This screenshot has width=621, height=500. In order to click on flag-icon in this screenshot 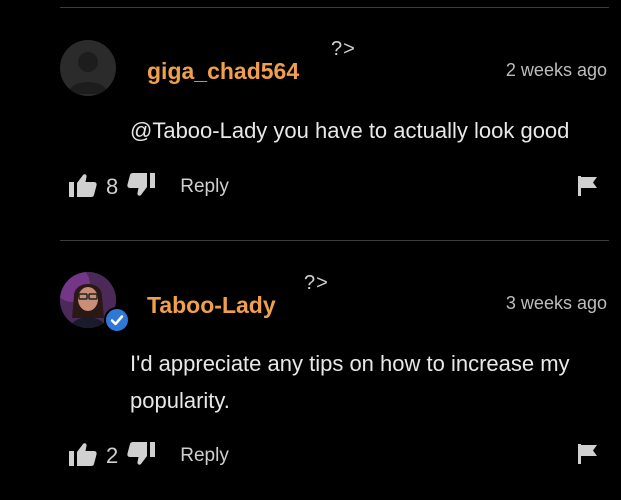, I will do `click(588, 456)`.